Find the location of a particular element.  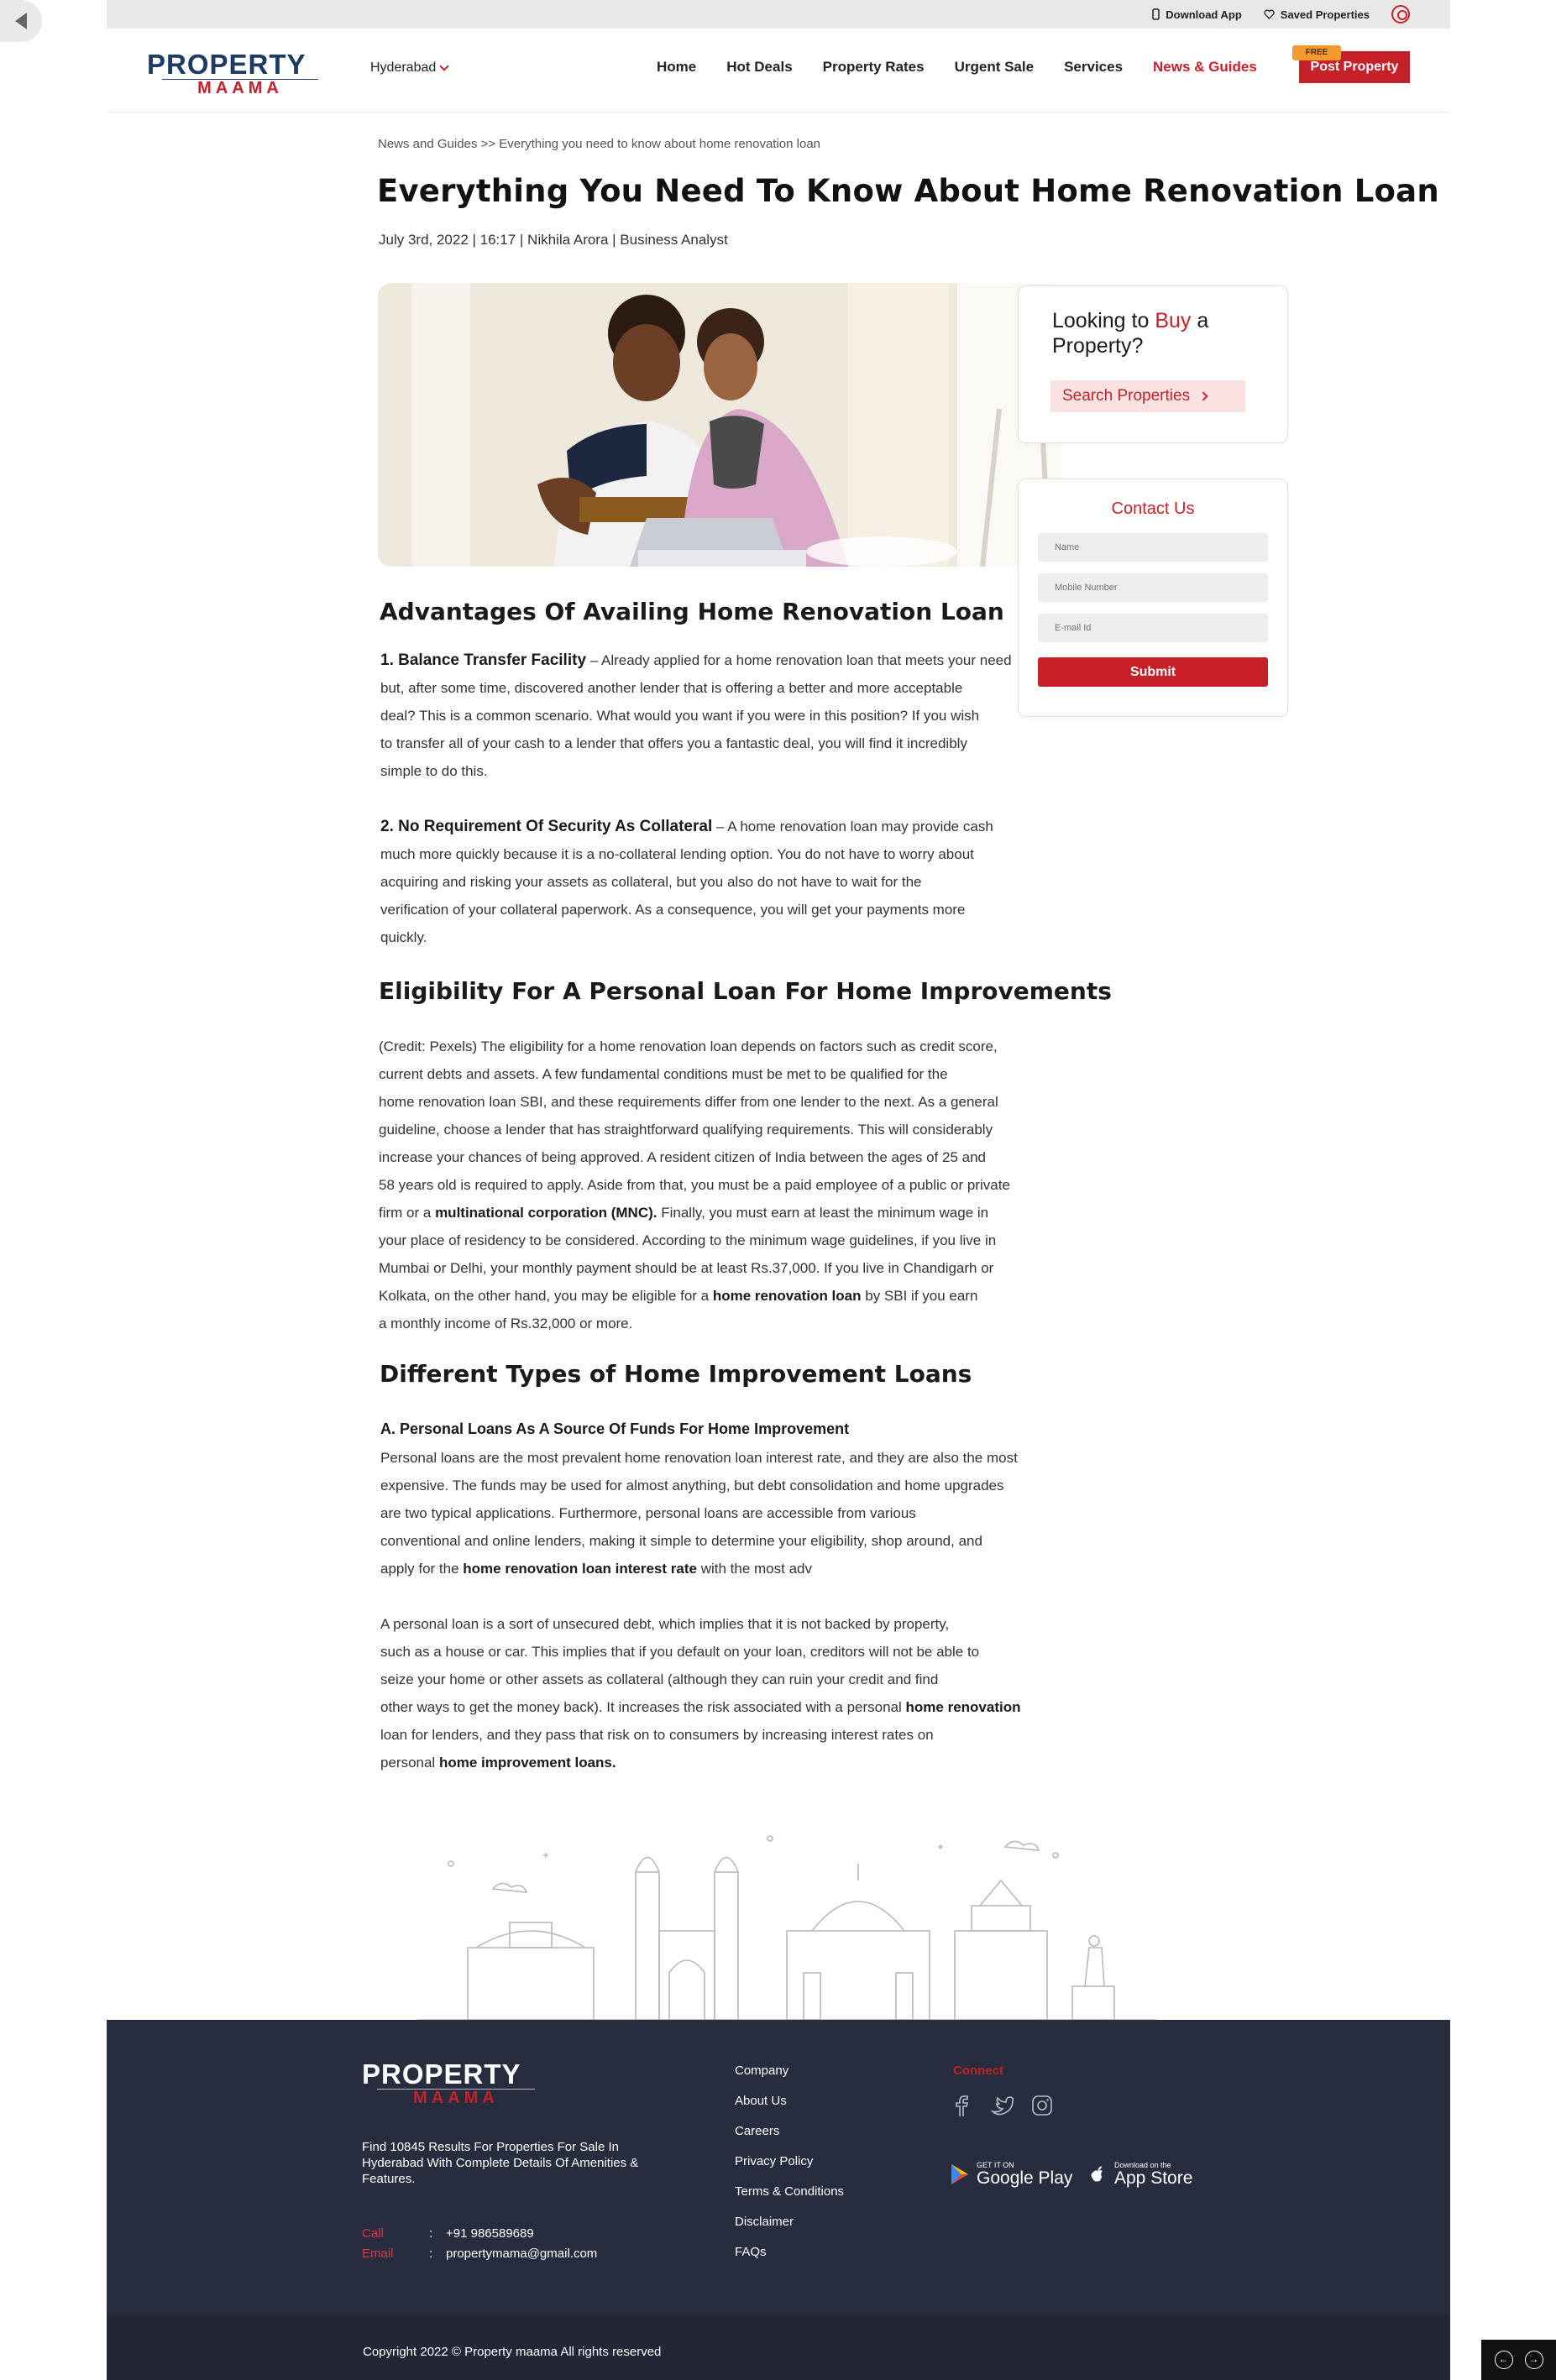

next-page-icon: → is located at coordinates (1533, 2360).